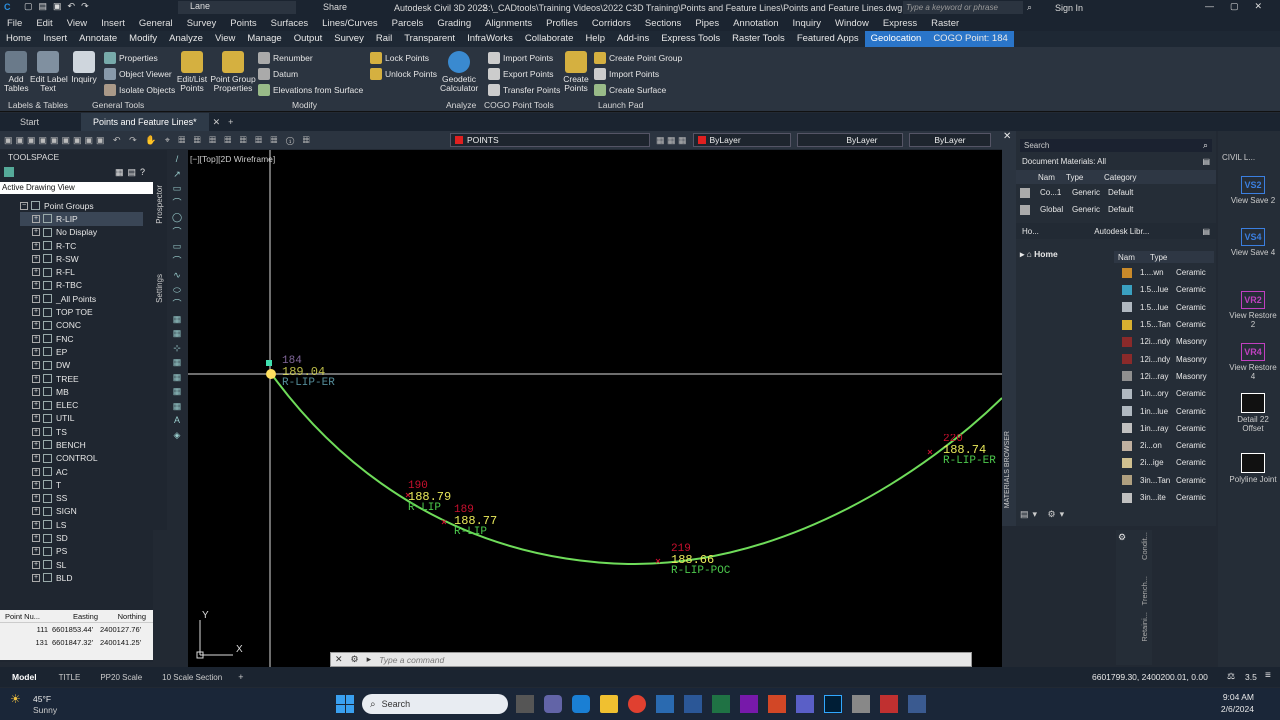 This screenshot has height=720, width=1280. Describe the element at coordinates (217, 122) in the screenshot. I see `close-tab-icon: ✕` at that location.